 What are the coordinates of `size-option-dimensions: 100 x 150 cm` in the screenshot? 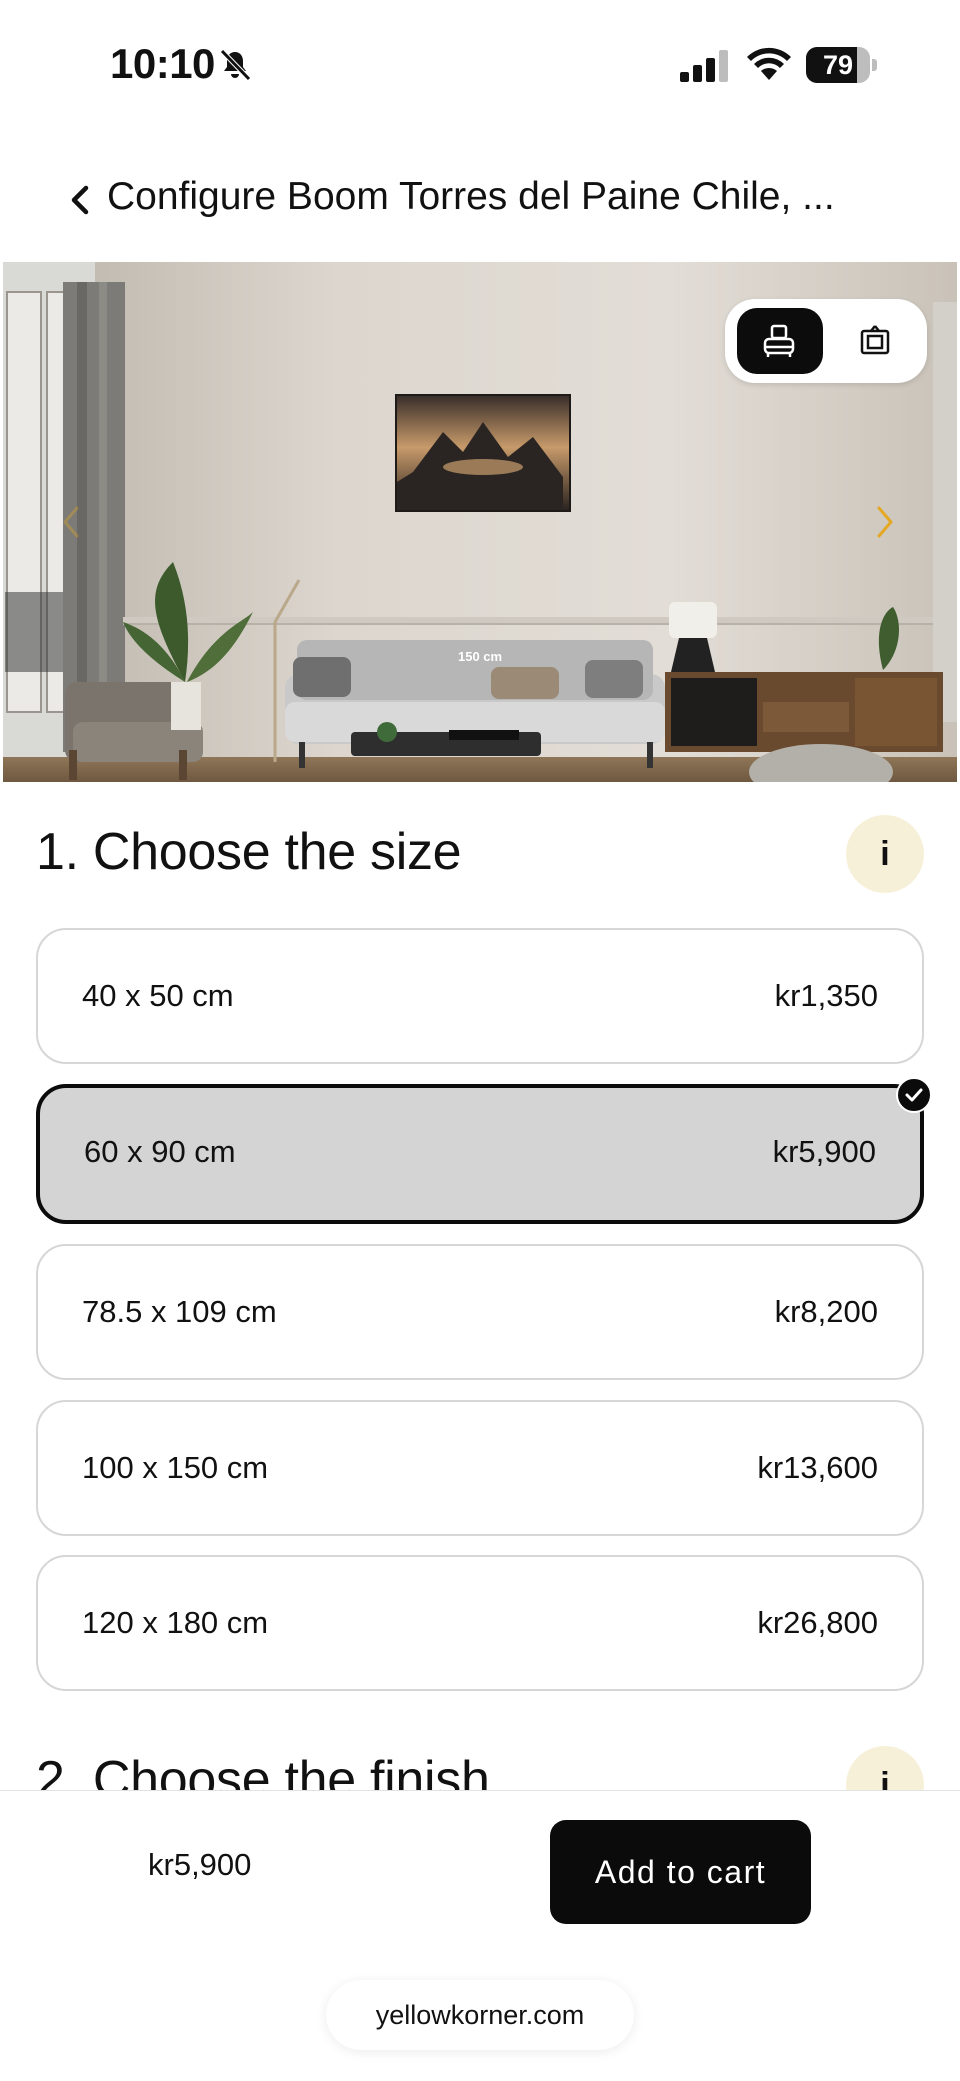 It's located at (175, 1467).